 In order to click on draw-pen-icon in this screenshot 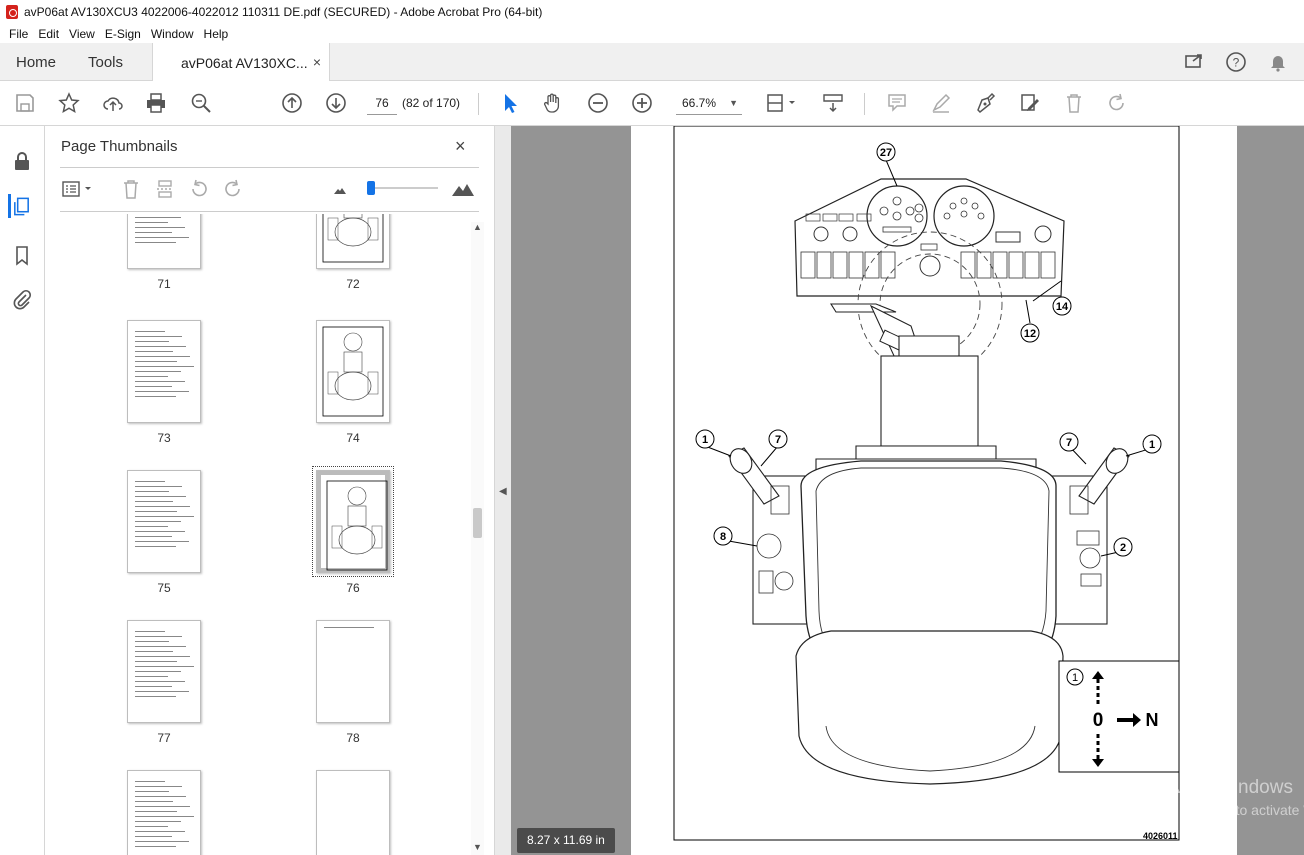, I will do `click(985, 103)`.